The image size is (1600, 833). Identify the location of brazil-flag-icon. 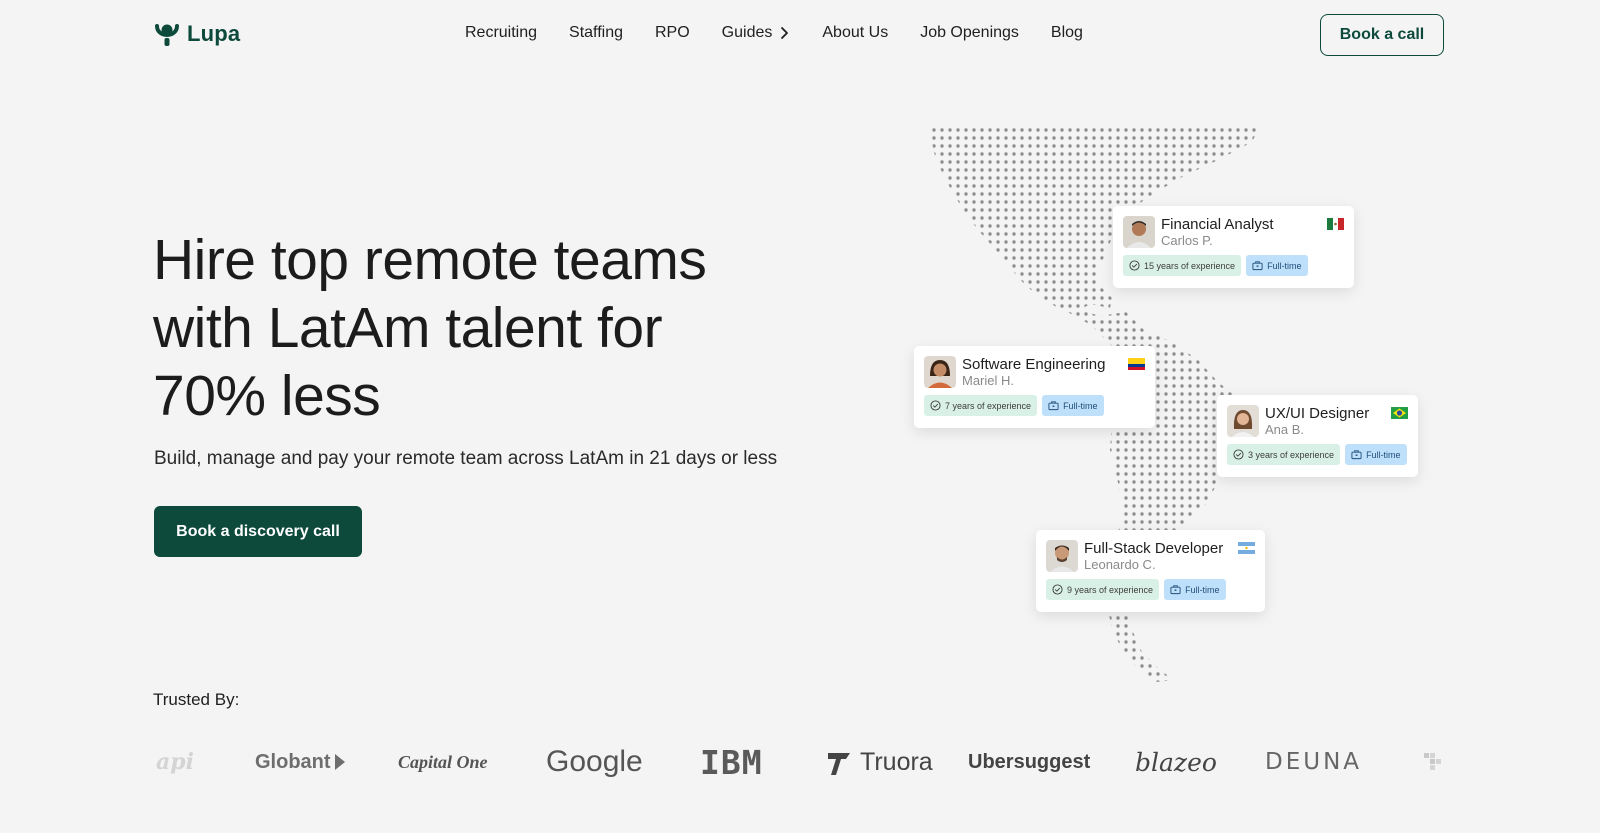
(1399, 413).